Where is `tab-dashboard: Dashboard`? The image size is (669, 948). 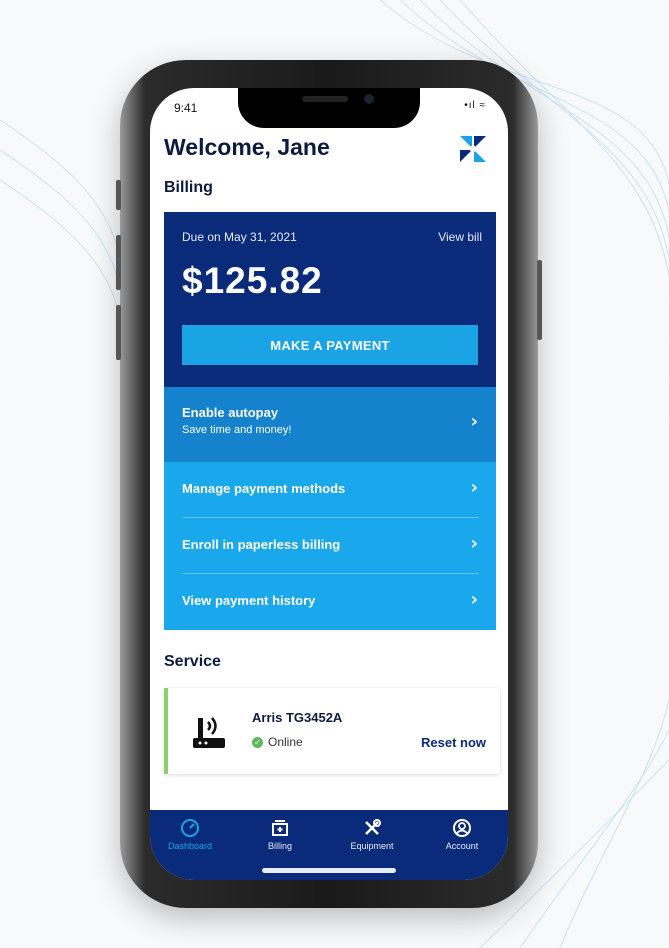
tab-dashboard: Dashboard is located at coordinates (190, 838).